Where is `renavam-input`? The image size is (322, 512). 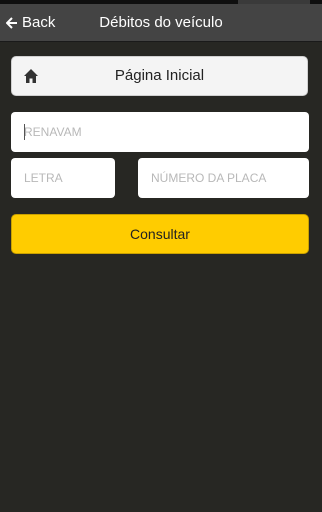 renavam-input is located at coordinates (160, 132).